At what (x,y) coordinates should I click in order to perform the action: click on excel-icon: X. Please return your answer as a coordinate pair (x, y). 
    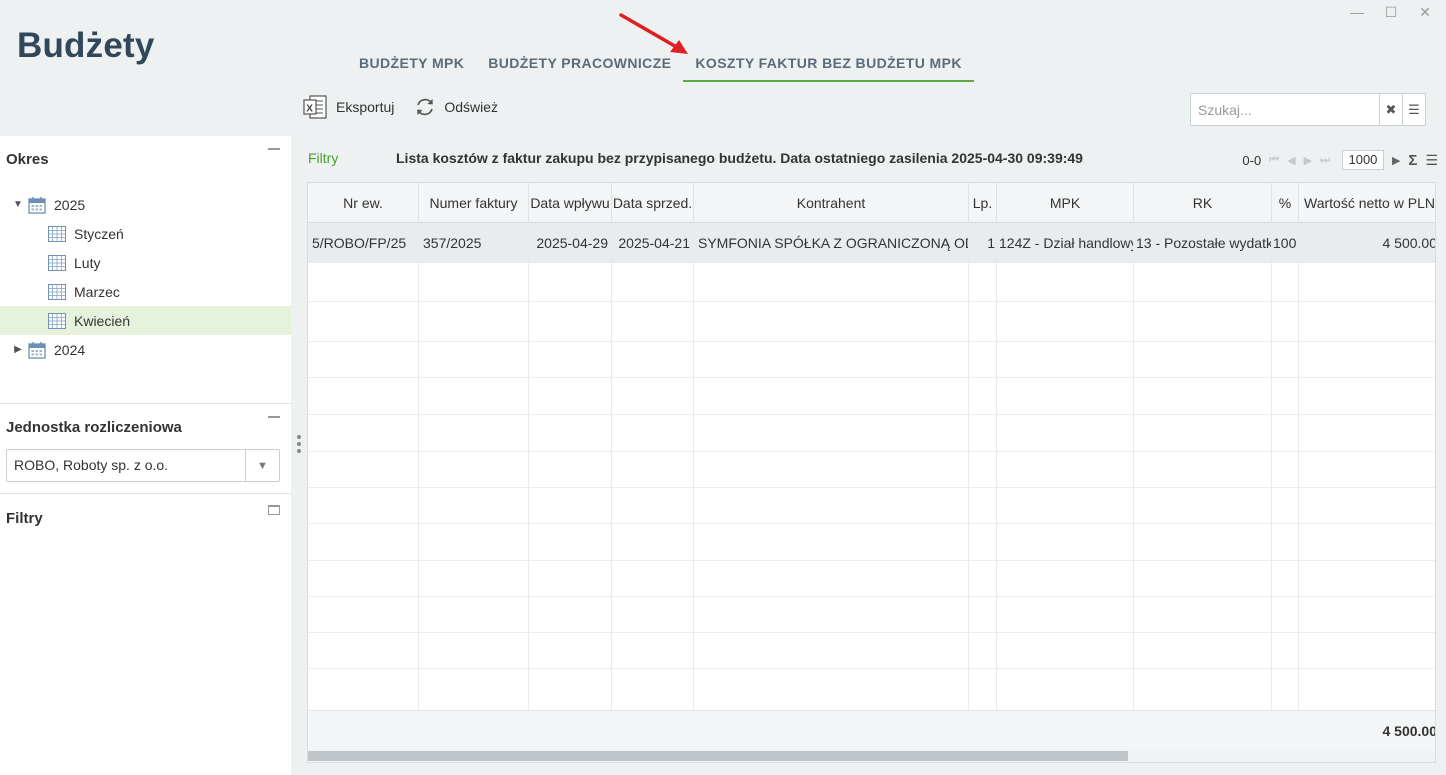
    Looking at the image, I should click on (315, 107).